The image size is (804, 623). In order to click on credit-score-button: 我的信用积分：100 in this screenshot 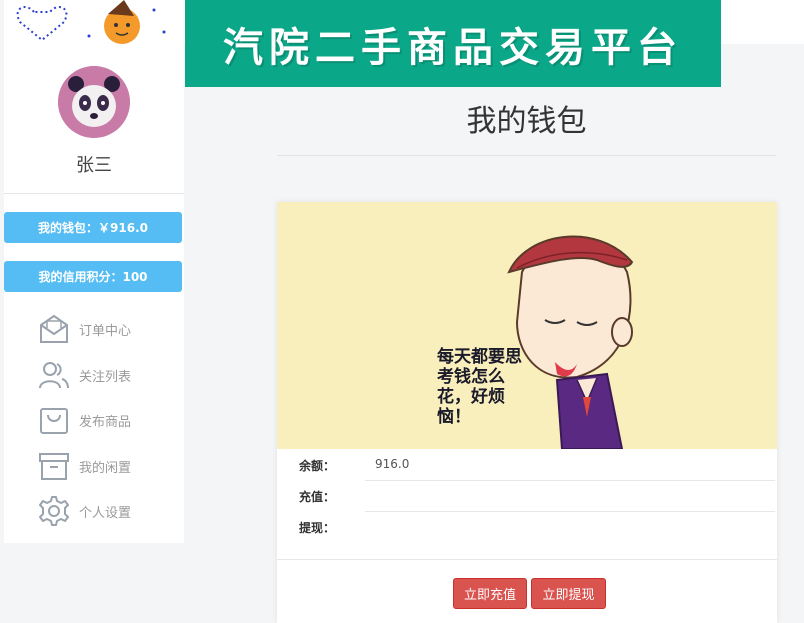, I will do `click(93, 276)`.